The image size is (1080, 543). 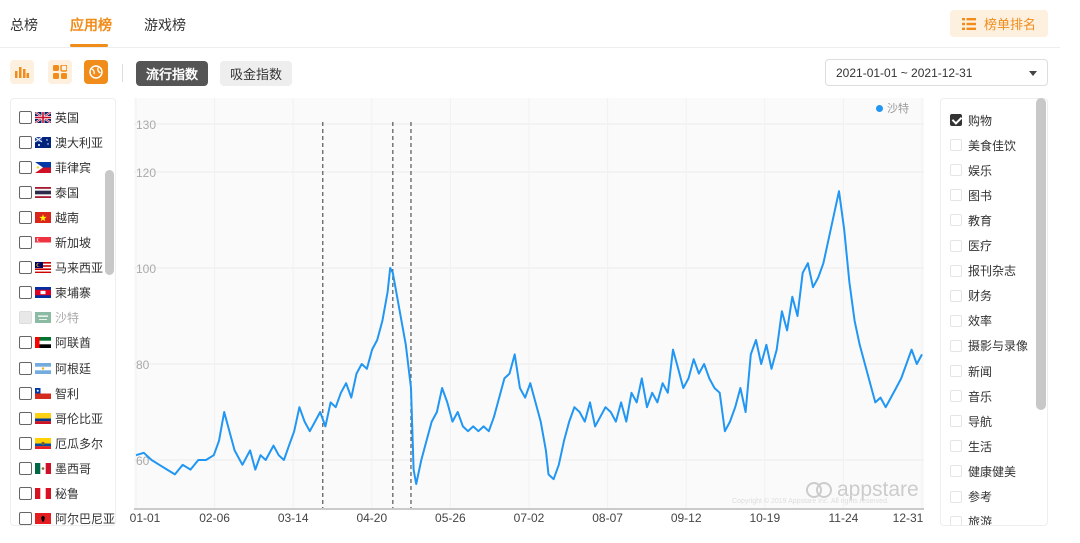 What do you see at coordinates (49, 117) in the screenshot?
I see `country-item-gb: 英国` at bounding box center [49, 117].